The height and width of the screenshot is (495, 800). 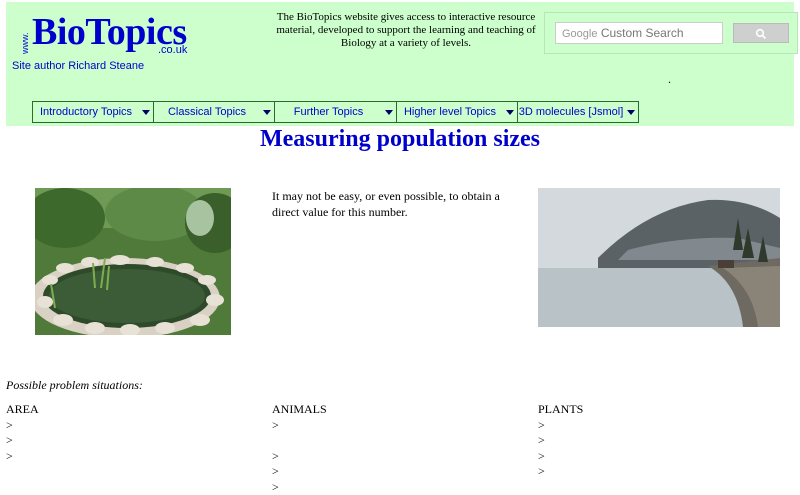 I want to click on search-icon, so click(x=761, y=34).